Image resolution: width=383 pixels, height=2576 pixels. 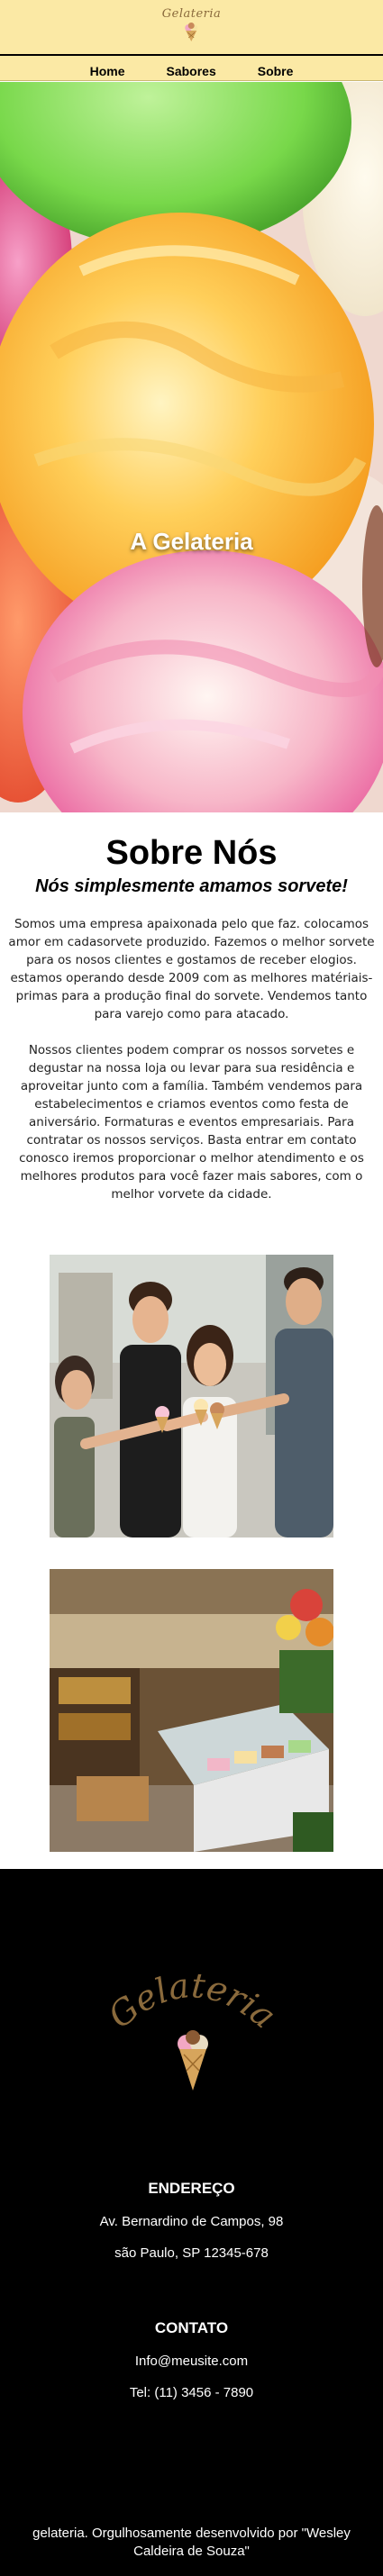 What do you see at coordinates (192, 2328) in the screenshot?
I see `contact-heading: CONTATO` at bounding box center [192, 2328].